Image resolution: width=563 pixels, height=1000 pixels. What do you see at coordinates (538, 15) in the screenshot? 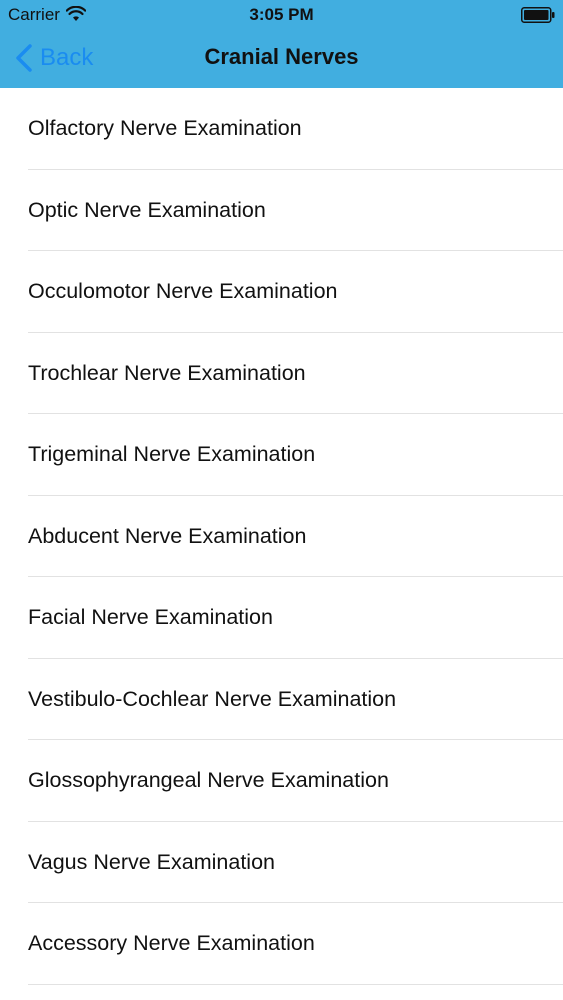
I see `battery-icon` at bounding box center [538, 15].